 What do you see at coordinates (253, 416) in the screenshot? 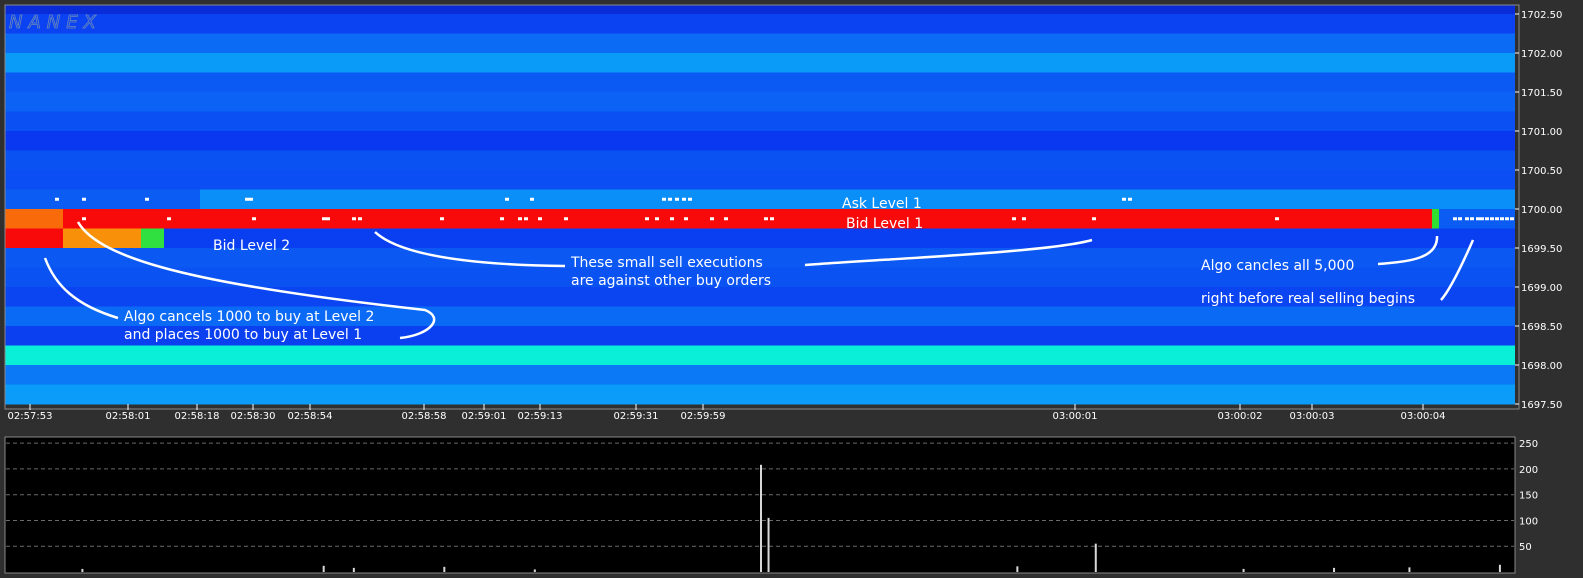
I see `time-tick-label-3: 02:58:30` at bounding box center [253, 416].